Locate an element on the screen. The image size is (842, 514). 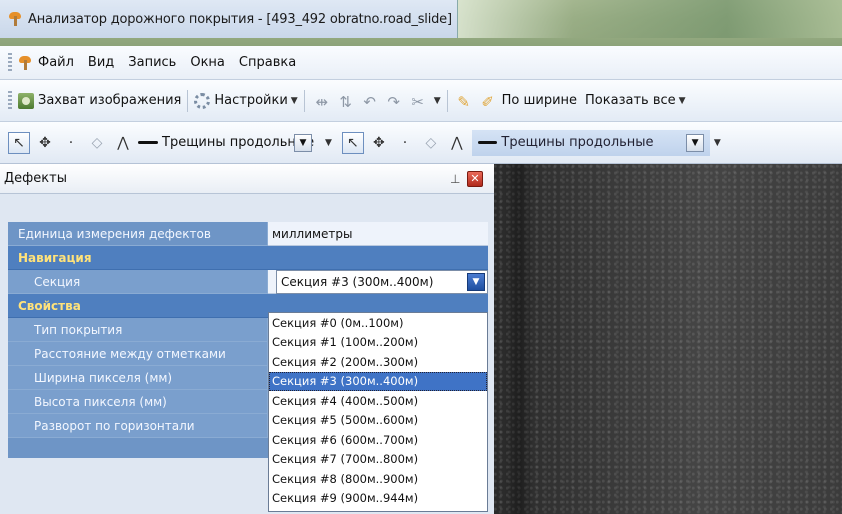
property-row-section: Секция Секция #3 (300м..400м) ▼ is located at coordinates (248, 282).